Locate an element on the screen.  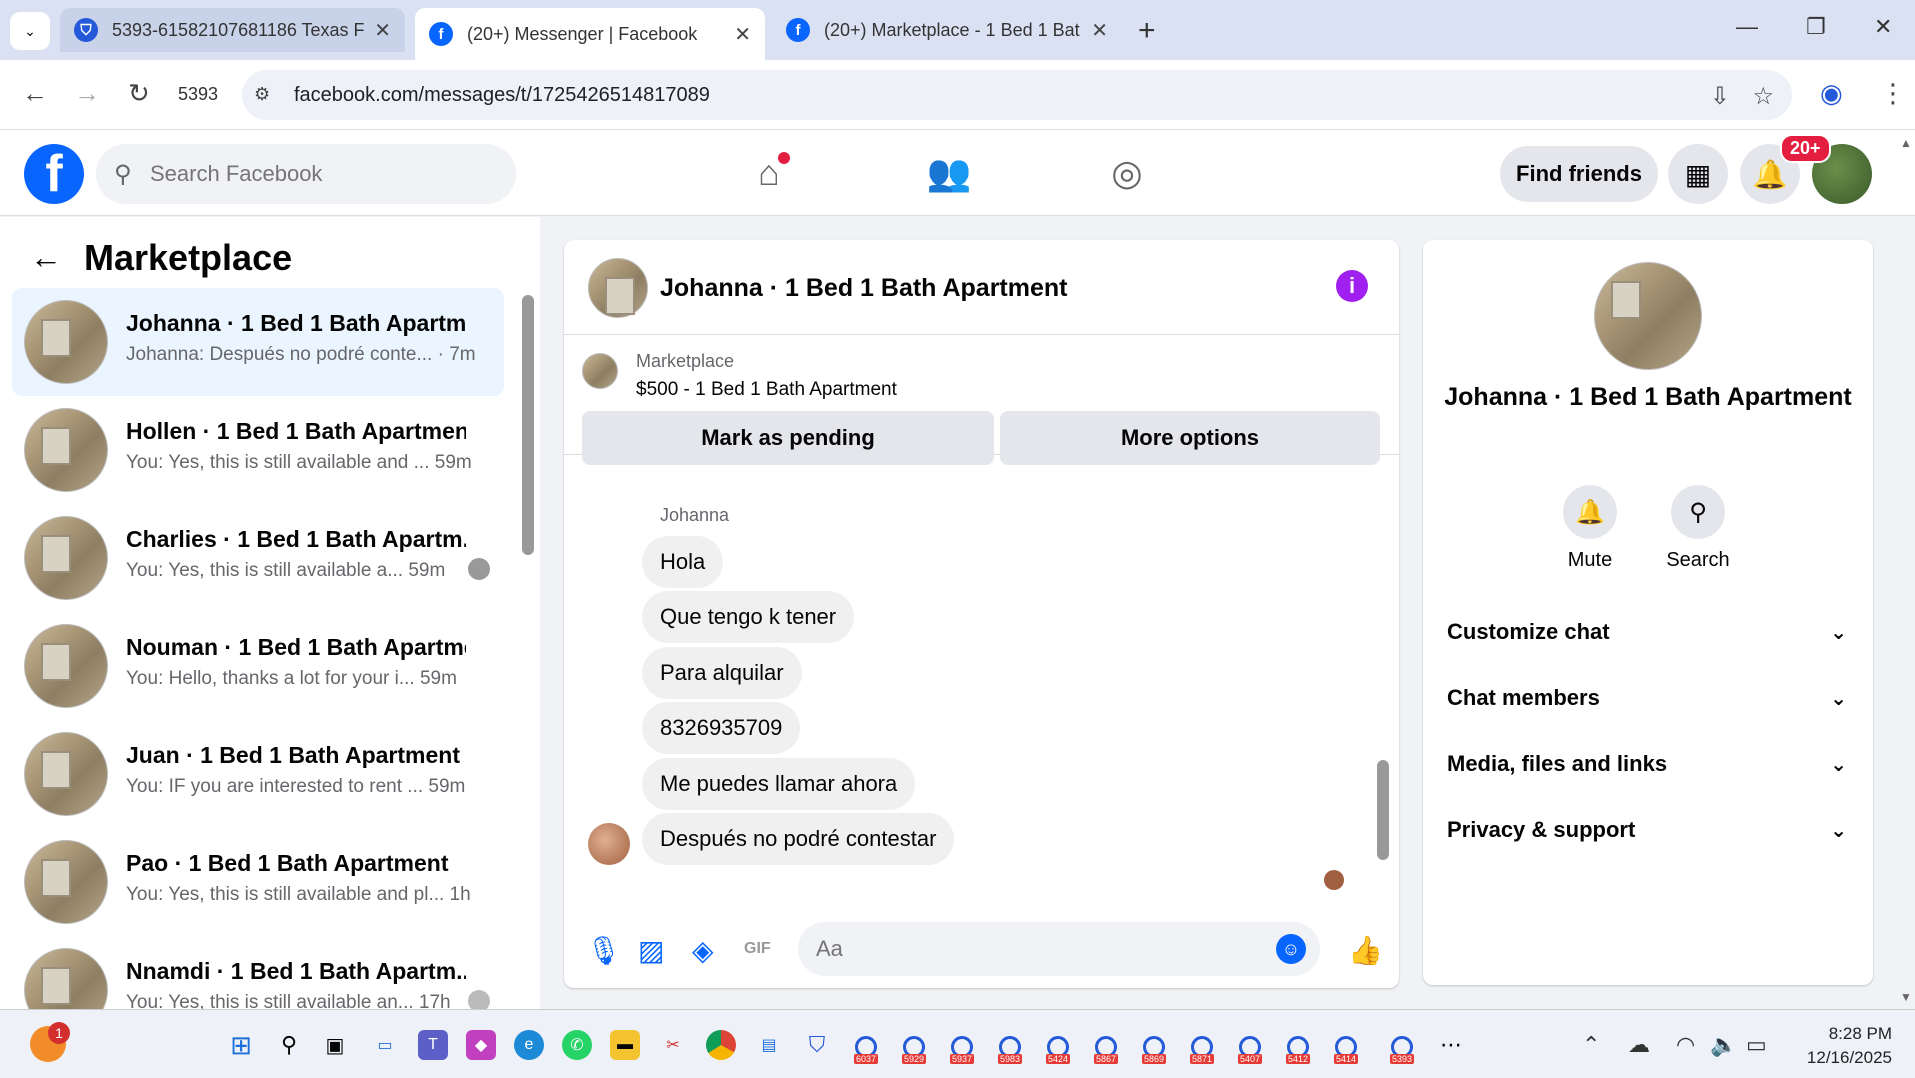
more-options-button: More options is located at coordinates (1190, 438).